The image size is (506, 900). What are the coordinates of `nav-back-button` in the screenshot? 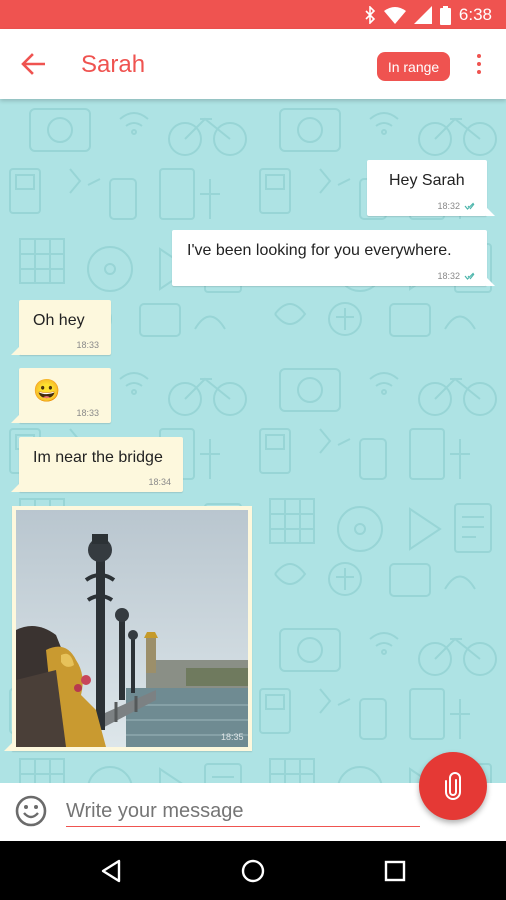 It's located at (111, 871).